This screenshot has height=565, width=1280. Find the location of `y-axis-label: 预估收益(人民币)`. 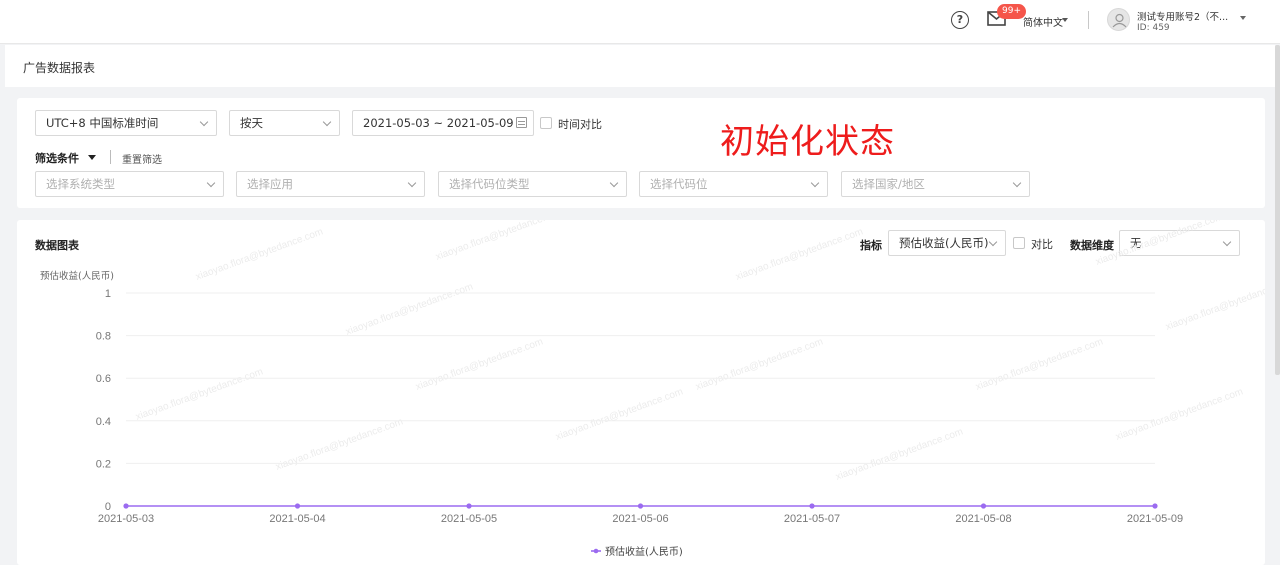

y-axis-label: 预估收益(人民币) is located at coordinates (77, 276).